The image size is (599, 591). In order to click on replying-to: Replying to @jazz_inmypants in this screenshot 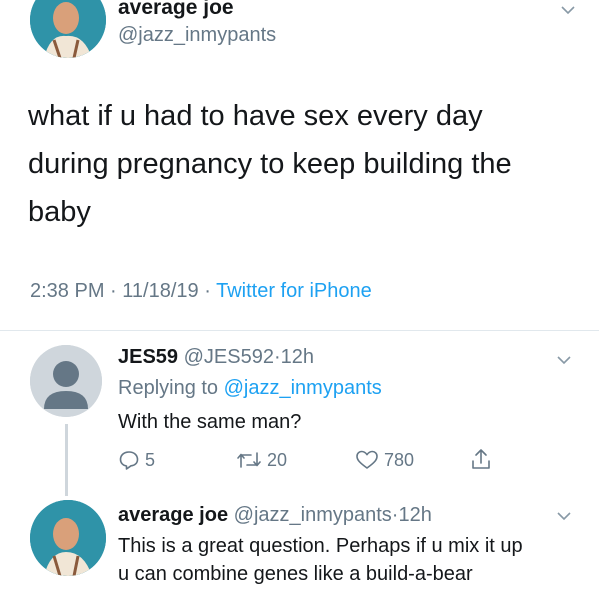, I will do `click(250, 388)`.